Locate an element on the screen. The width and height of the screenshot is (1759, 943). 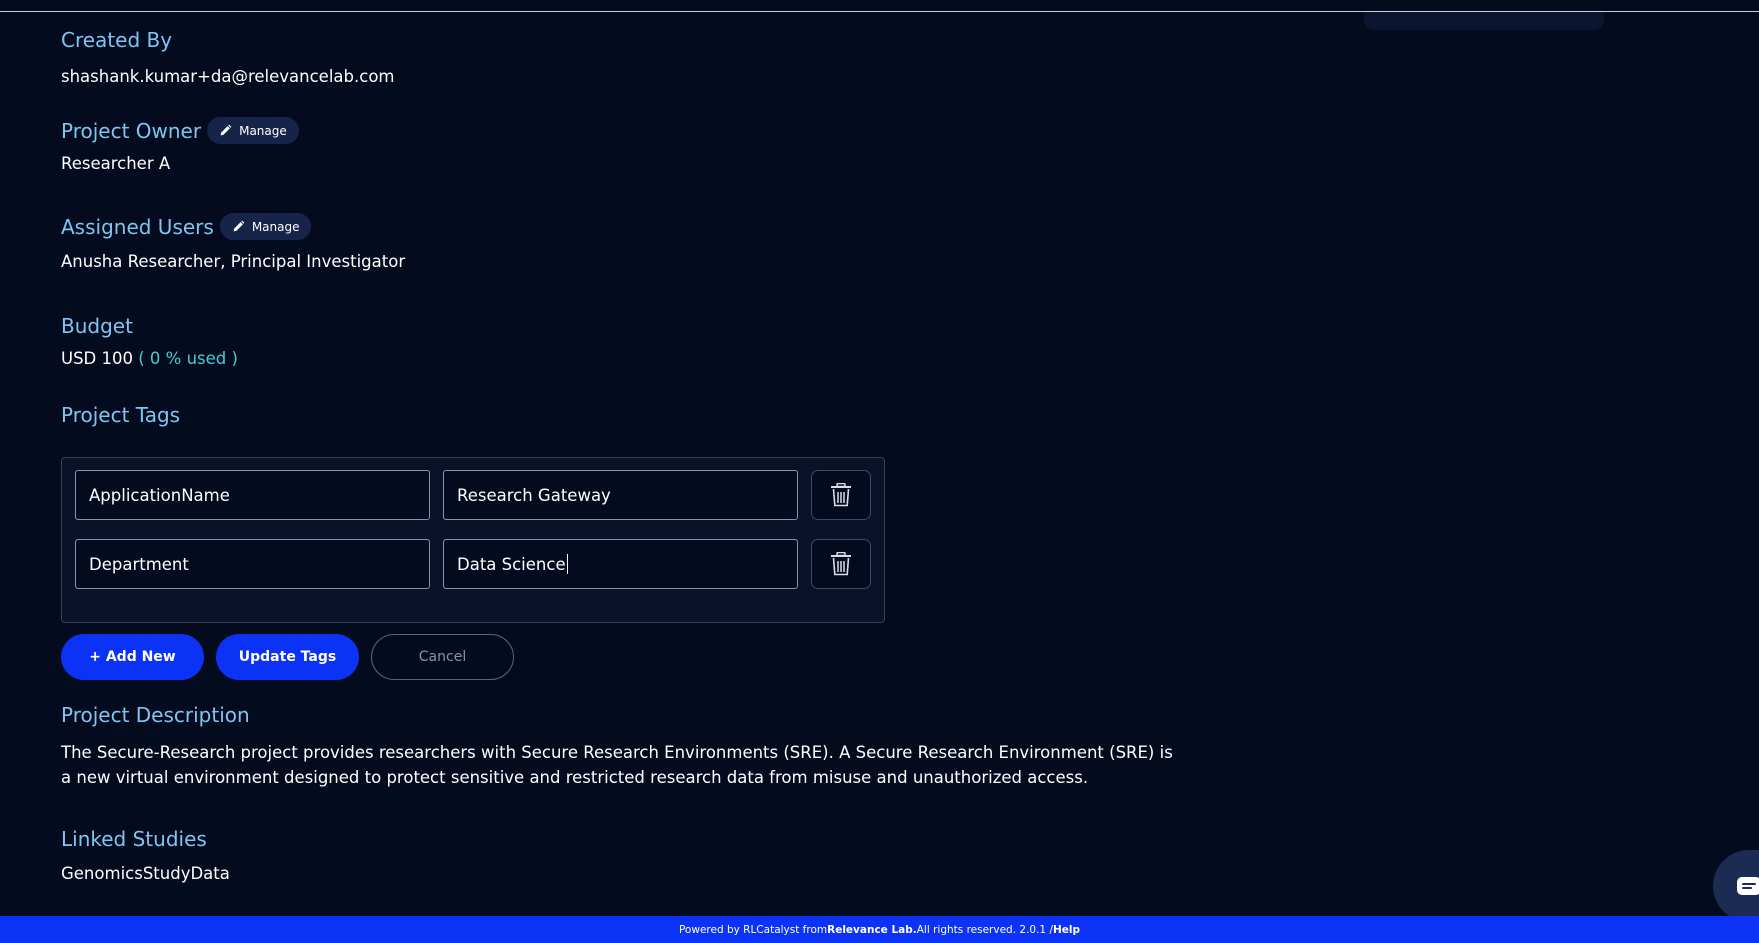
budget-used: ( 0 % used ) is located at coordinates (188, 358).